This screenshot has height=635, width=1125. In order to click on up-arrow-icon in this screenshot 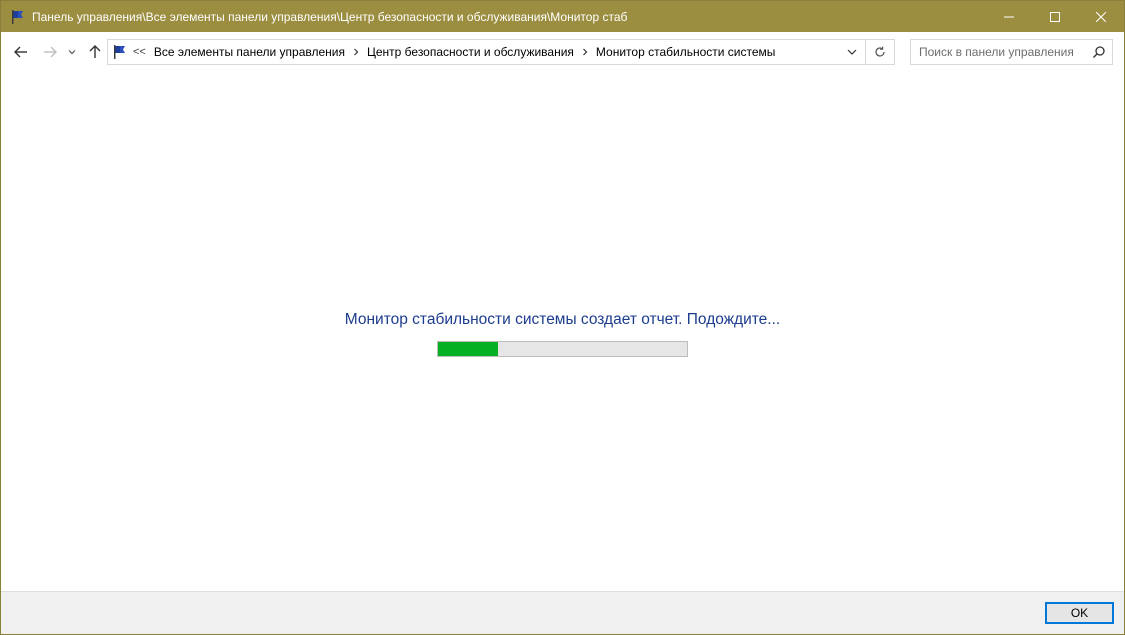, I will do `click(95, 51)`.